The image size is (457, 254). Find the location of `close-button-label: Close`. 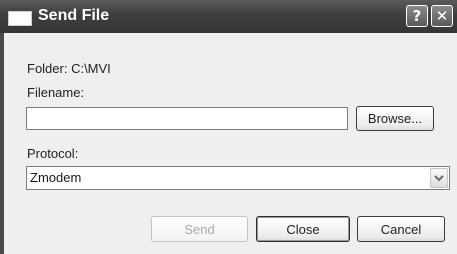

close-button-label: Close is located at coordinates (303, 229).